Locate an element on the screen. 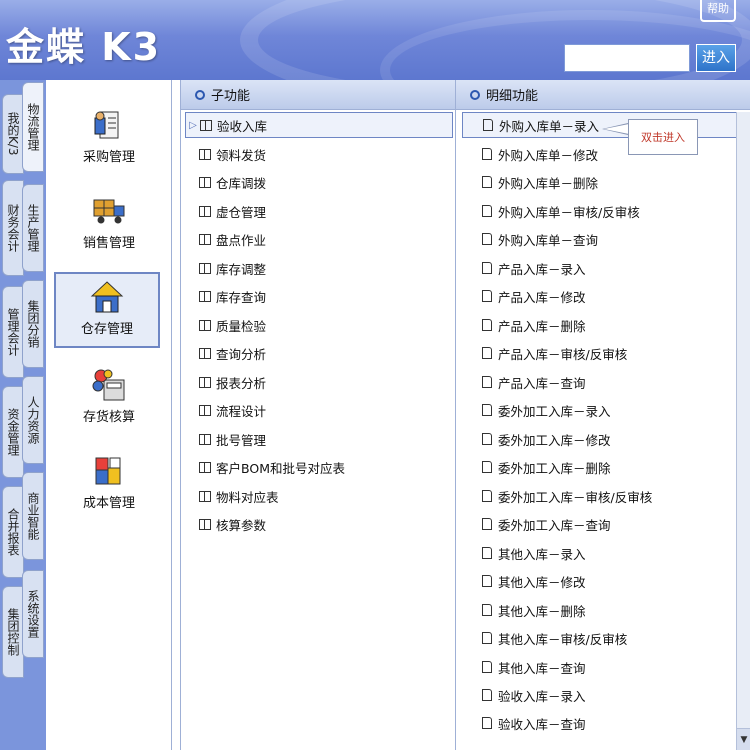 This screenshot has height=750, width=750. detail-item: 外购入库单－删除 is located at coordinates (602, 182).